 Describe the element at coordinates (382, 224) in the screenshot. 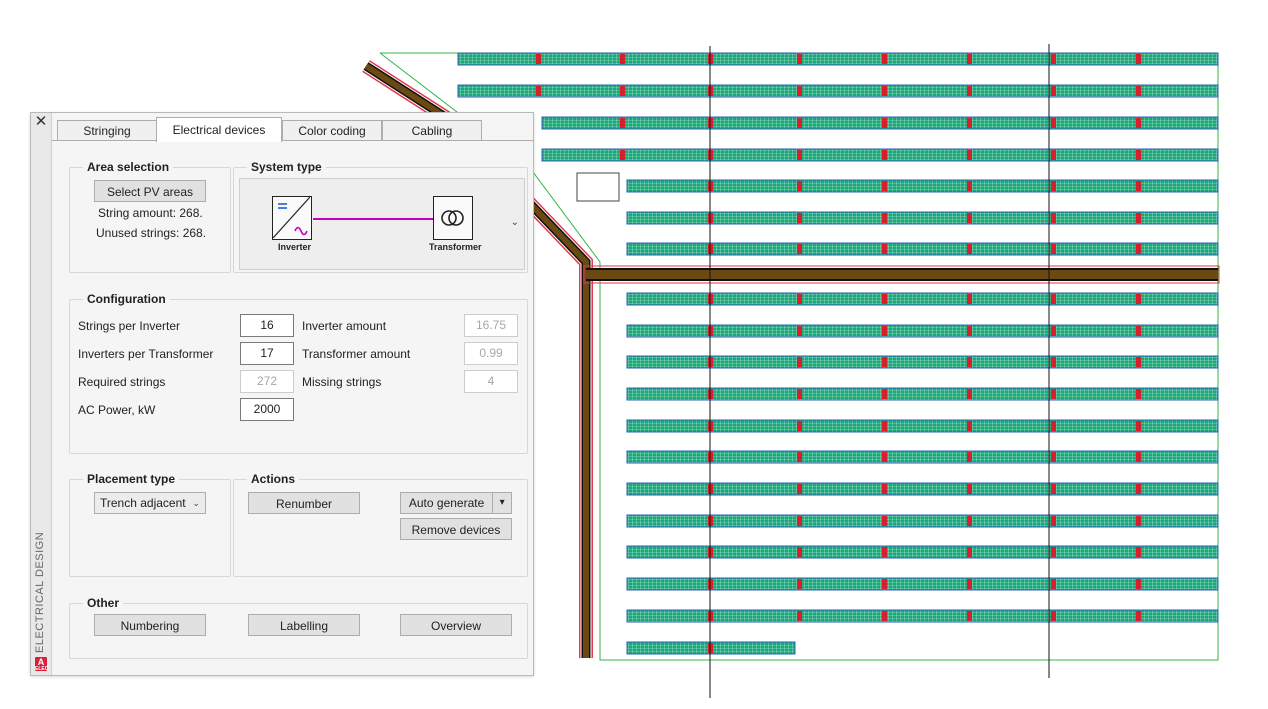

I see `system-type-dropdown: Inverter Transformer ⌄` at that location.